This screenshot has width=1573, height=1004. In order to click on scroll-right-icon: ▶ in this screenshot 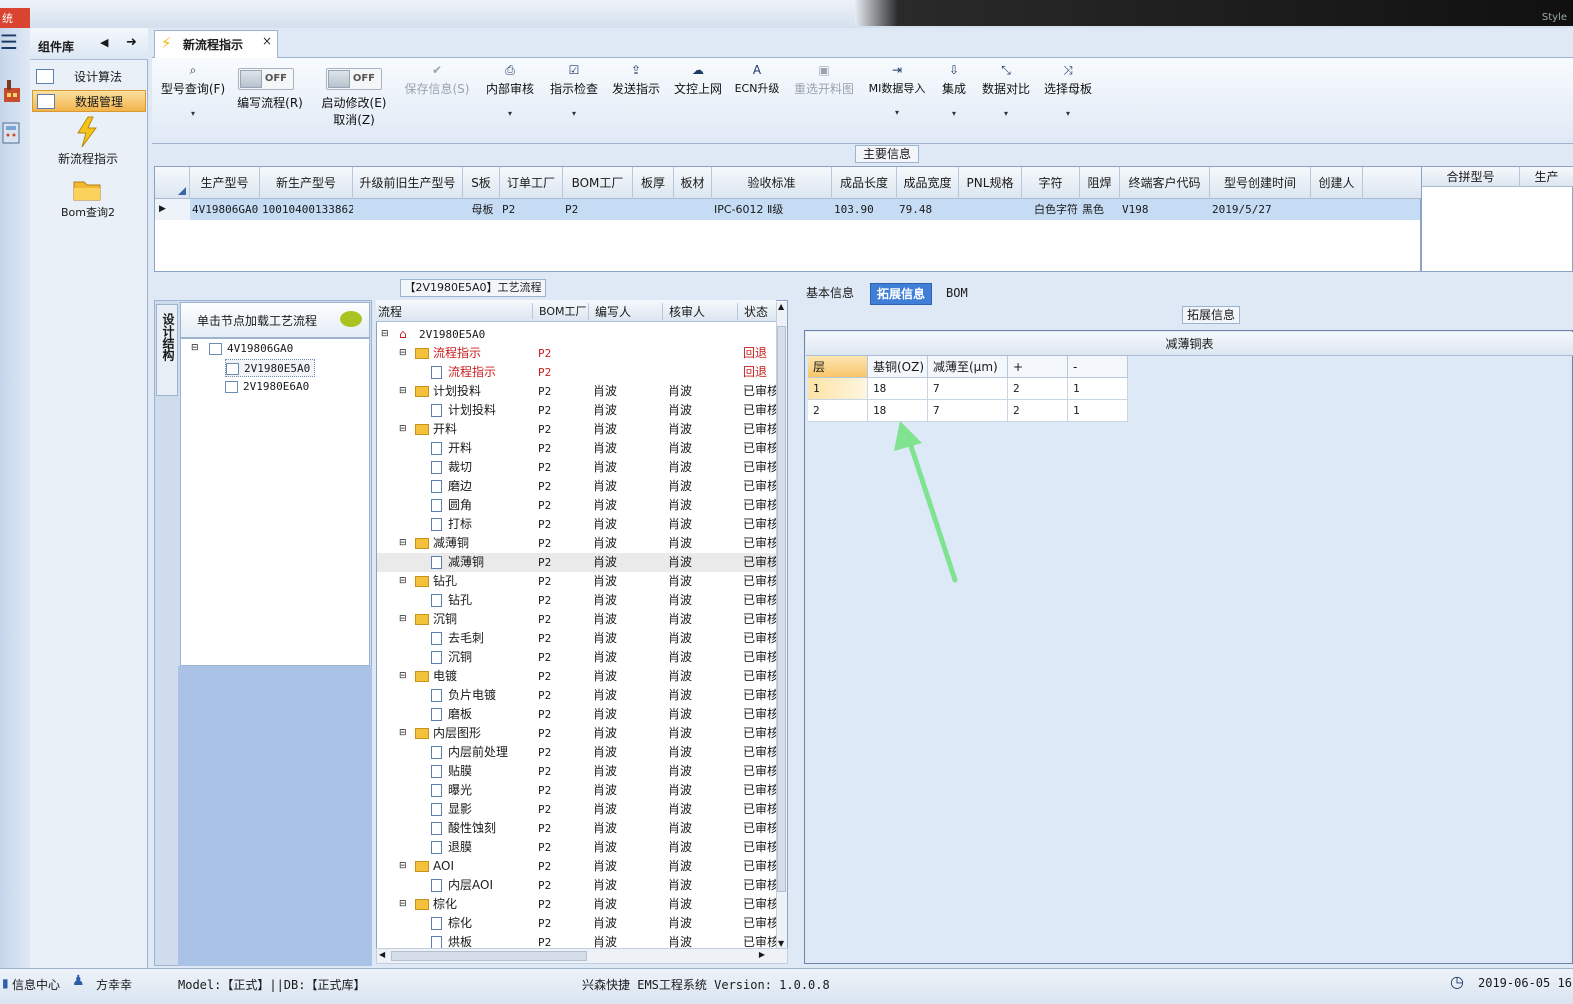, I will do `click(762, 954)`.